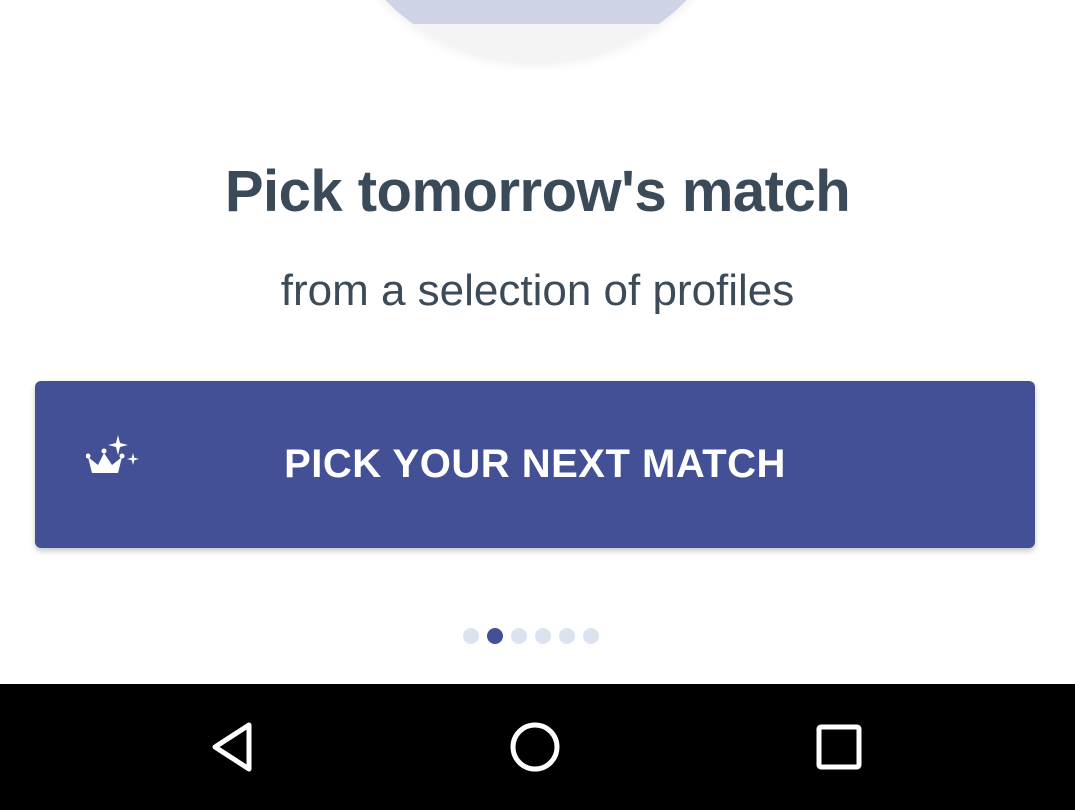 The height and width of the screenshot is (810, 1075). What do you see at coordinates (537, 191) in the screenshot?
I see `onboarding-title: Pick tomorrow's match` at bounding box center [537, 191].